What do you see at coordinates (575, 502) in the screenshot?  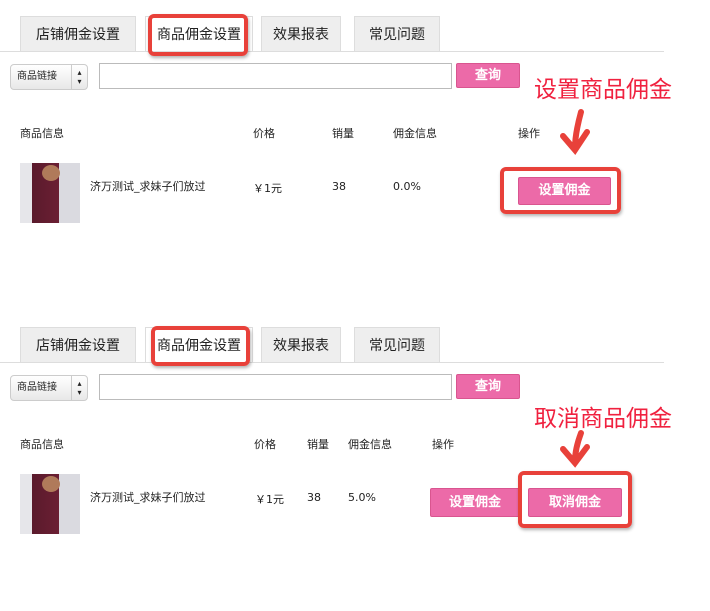 I see `cancel-commission-button: 取消佣金` at bounding box center [575, 502].